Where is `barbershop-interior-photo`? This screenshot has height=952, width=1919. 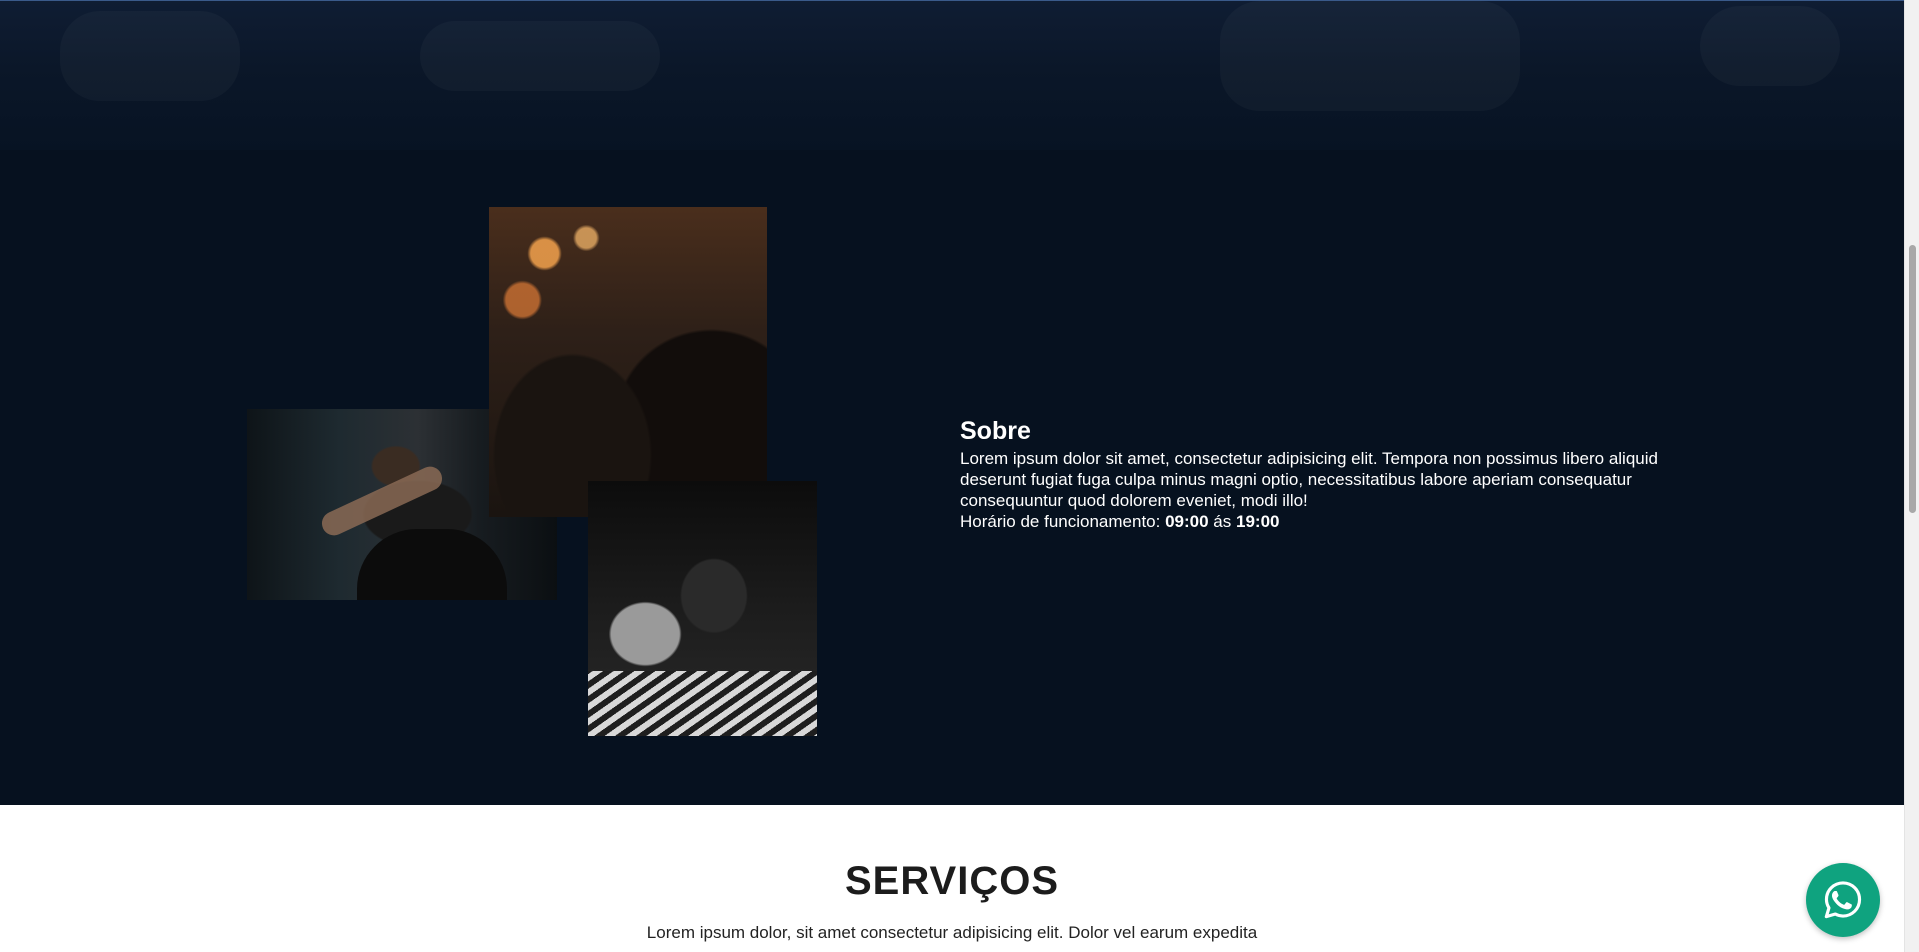
barbershop-interior-photo is located at coordinates (628, 362).